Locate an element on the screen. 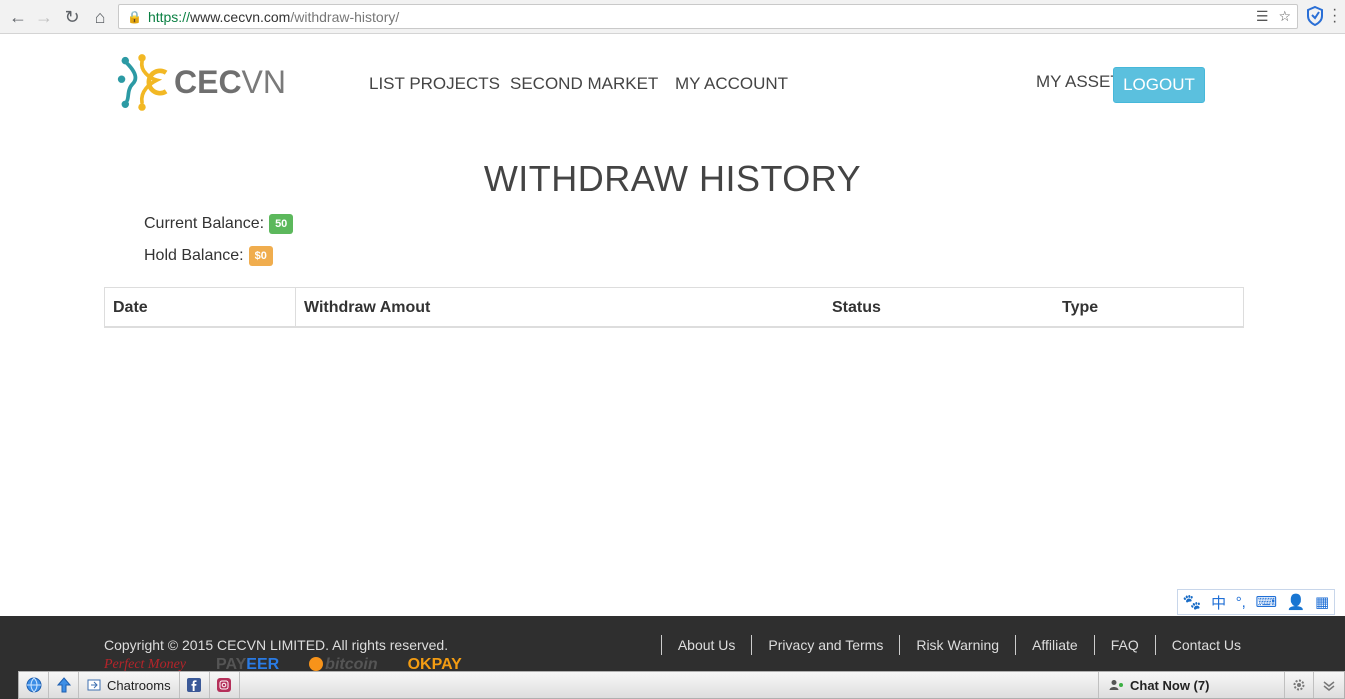 This screenshot has width=1345, height=699. column-header-type: Type is located at coordinates (1080, 307).